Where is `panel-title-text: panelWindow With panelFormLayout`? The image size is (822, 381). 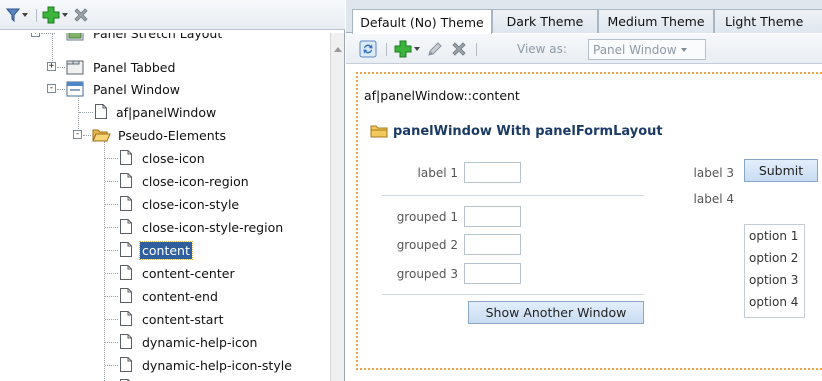
panel-title-text: panelWindow With panelFormLayout is located at coordinates (528, 131).